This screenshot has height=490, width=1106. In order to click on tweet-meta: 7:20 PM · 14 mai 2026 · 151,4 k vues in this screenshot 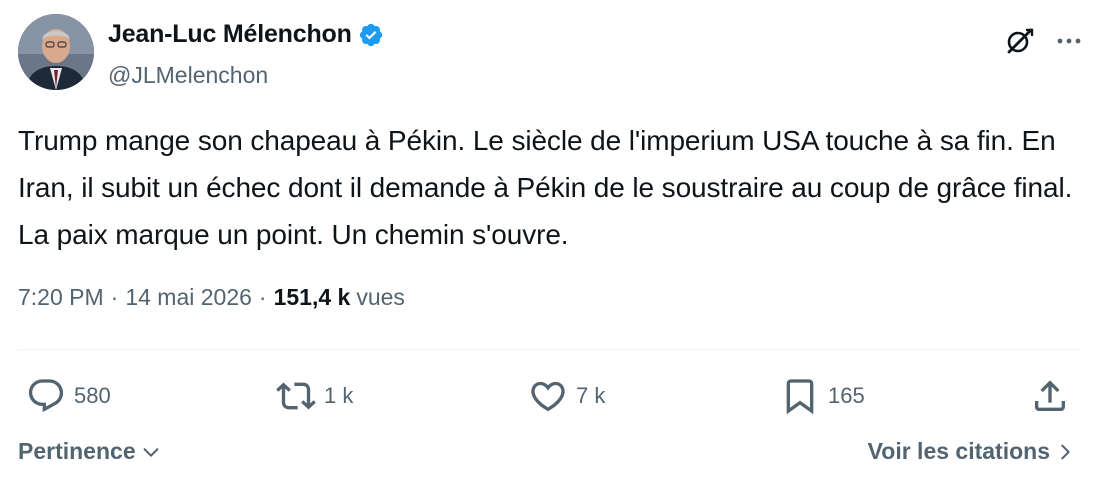, I will do `click(211, 297)`.